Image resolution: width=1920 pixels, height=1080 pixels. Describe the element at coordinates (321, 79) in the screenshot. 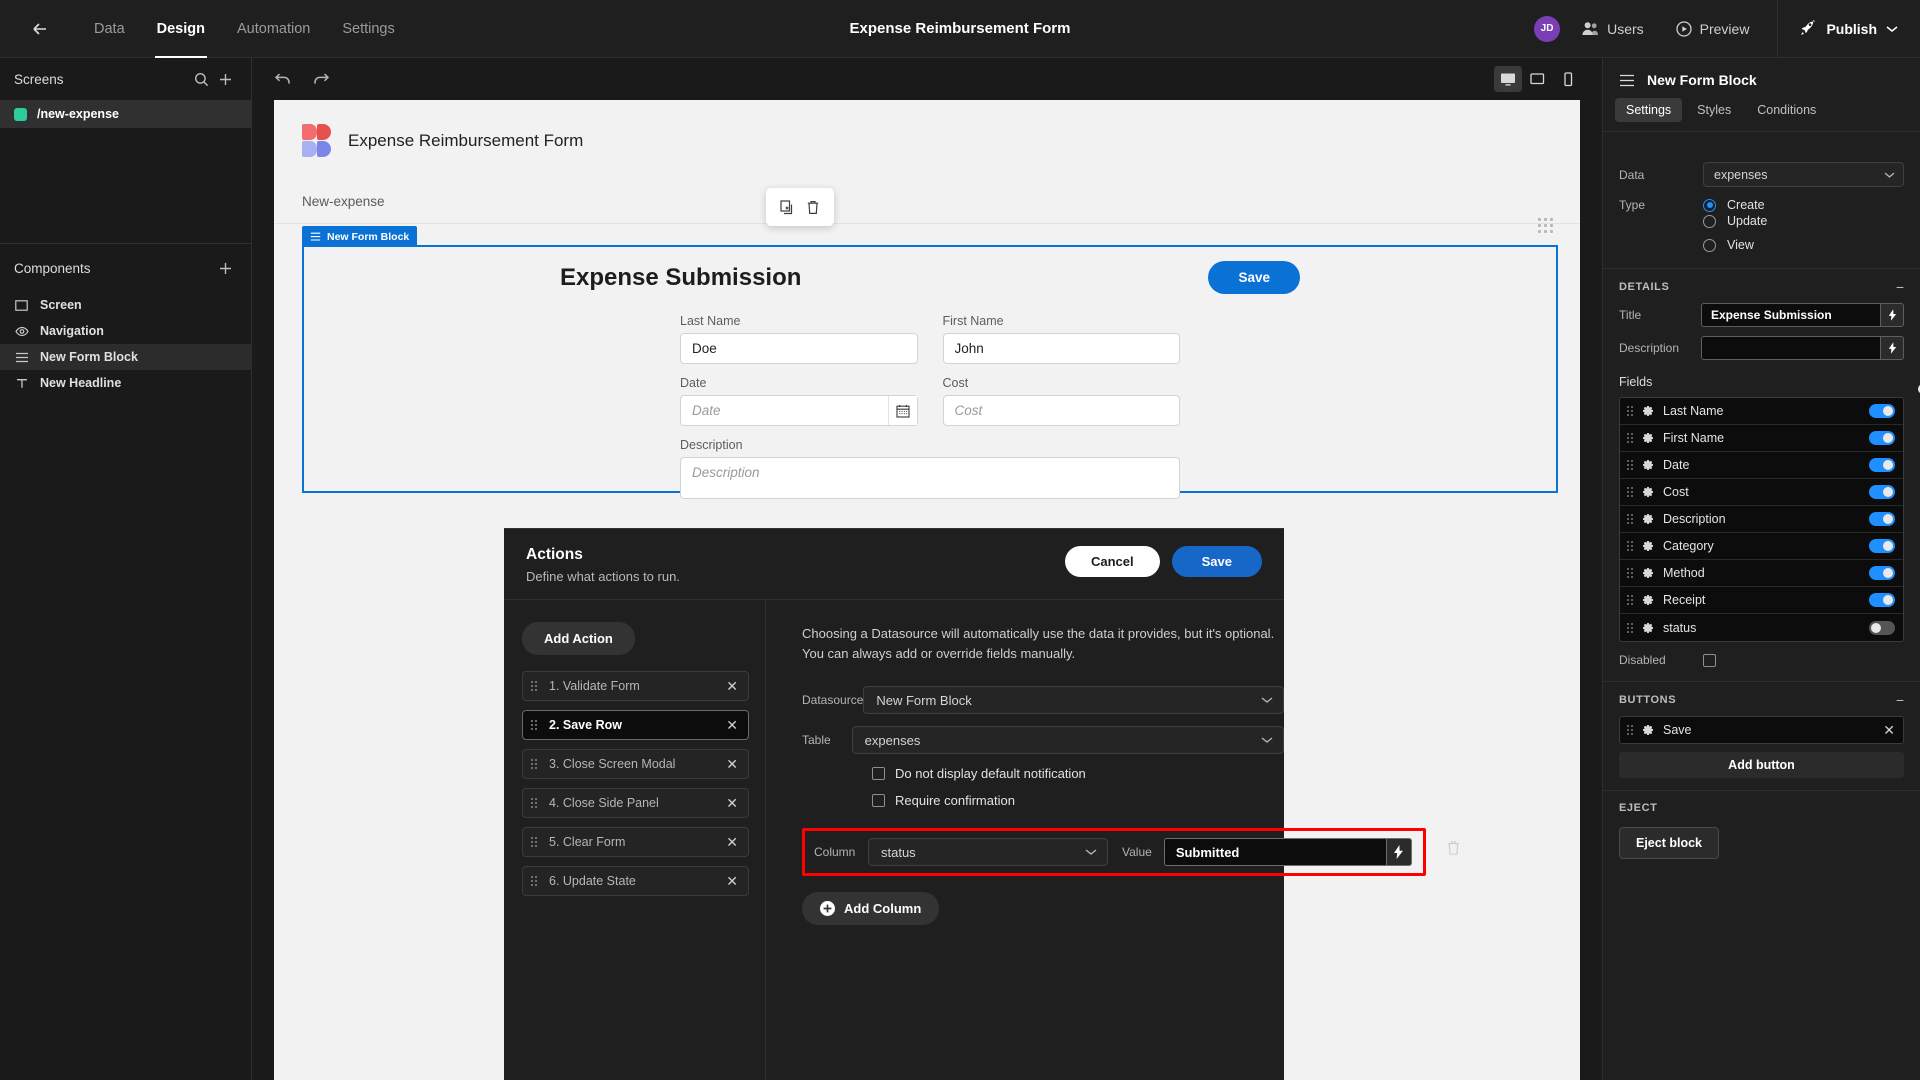

I see `redo-icon` at that location.